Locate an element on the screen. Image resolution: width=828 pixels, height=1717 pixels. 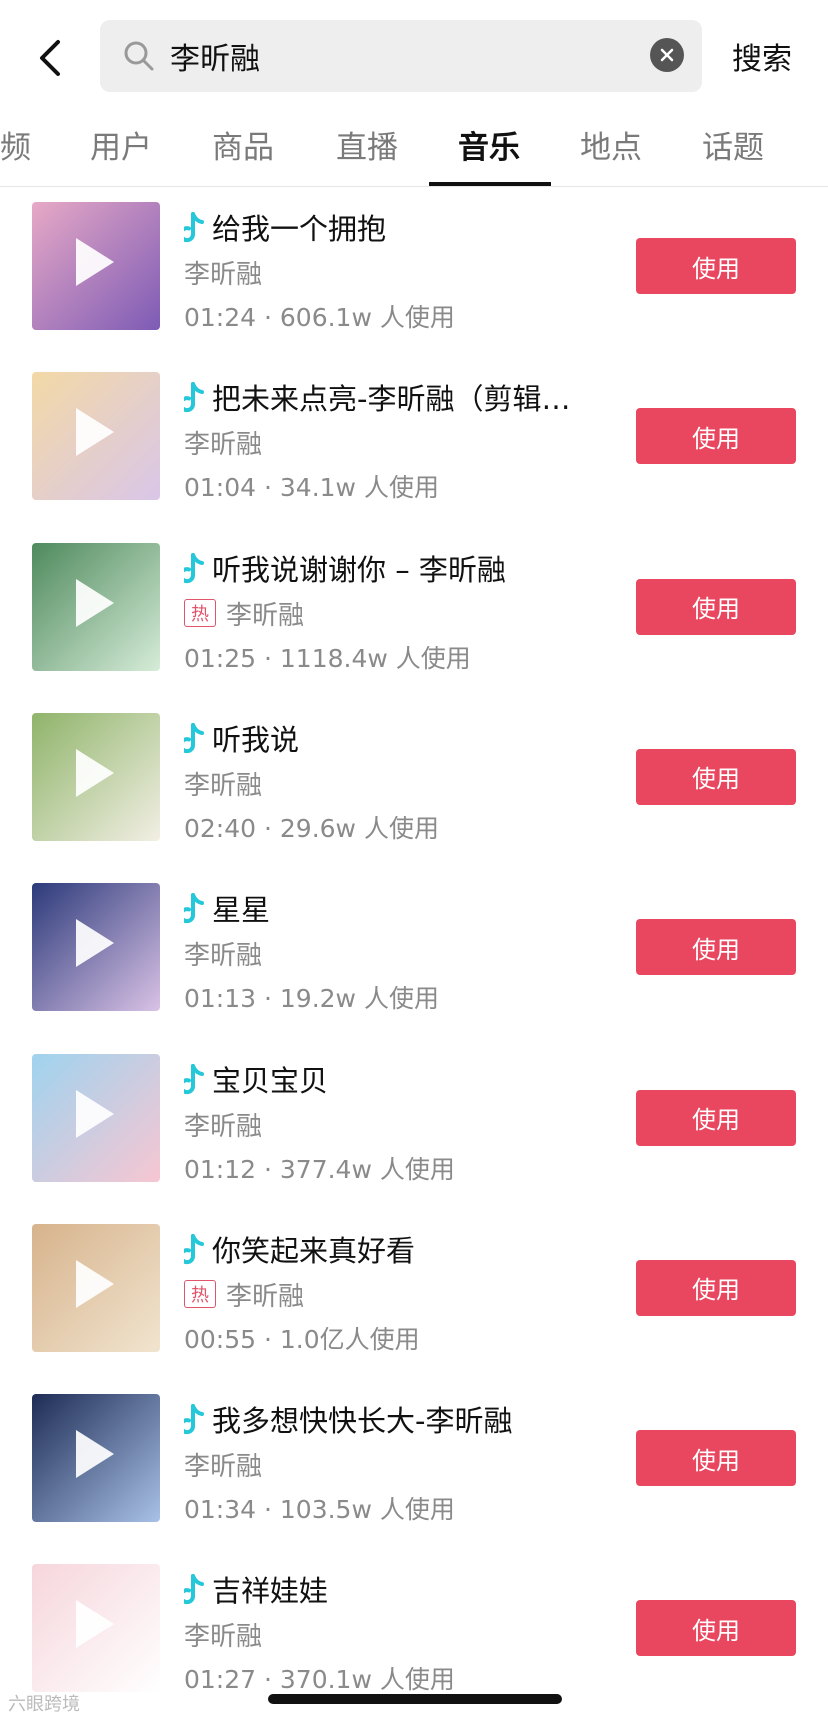
song-row: 宝贝宝贝 李昕融 01:12 · 377.4w 人使用 使用 is located at coordinates (414, 1138).